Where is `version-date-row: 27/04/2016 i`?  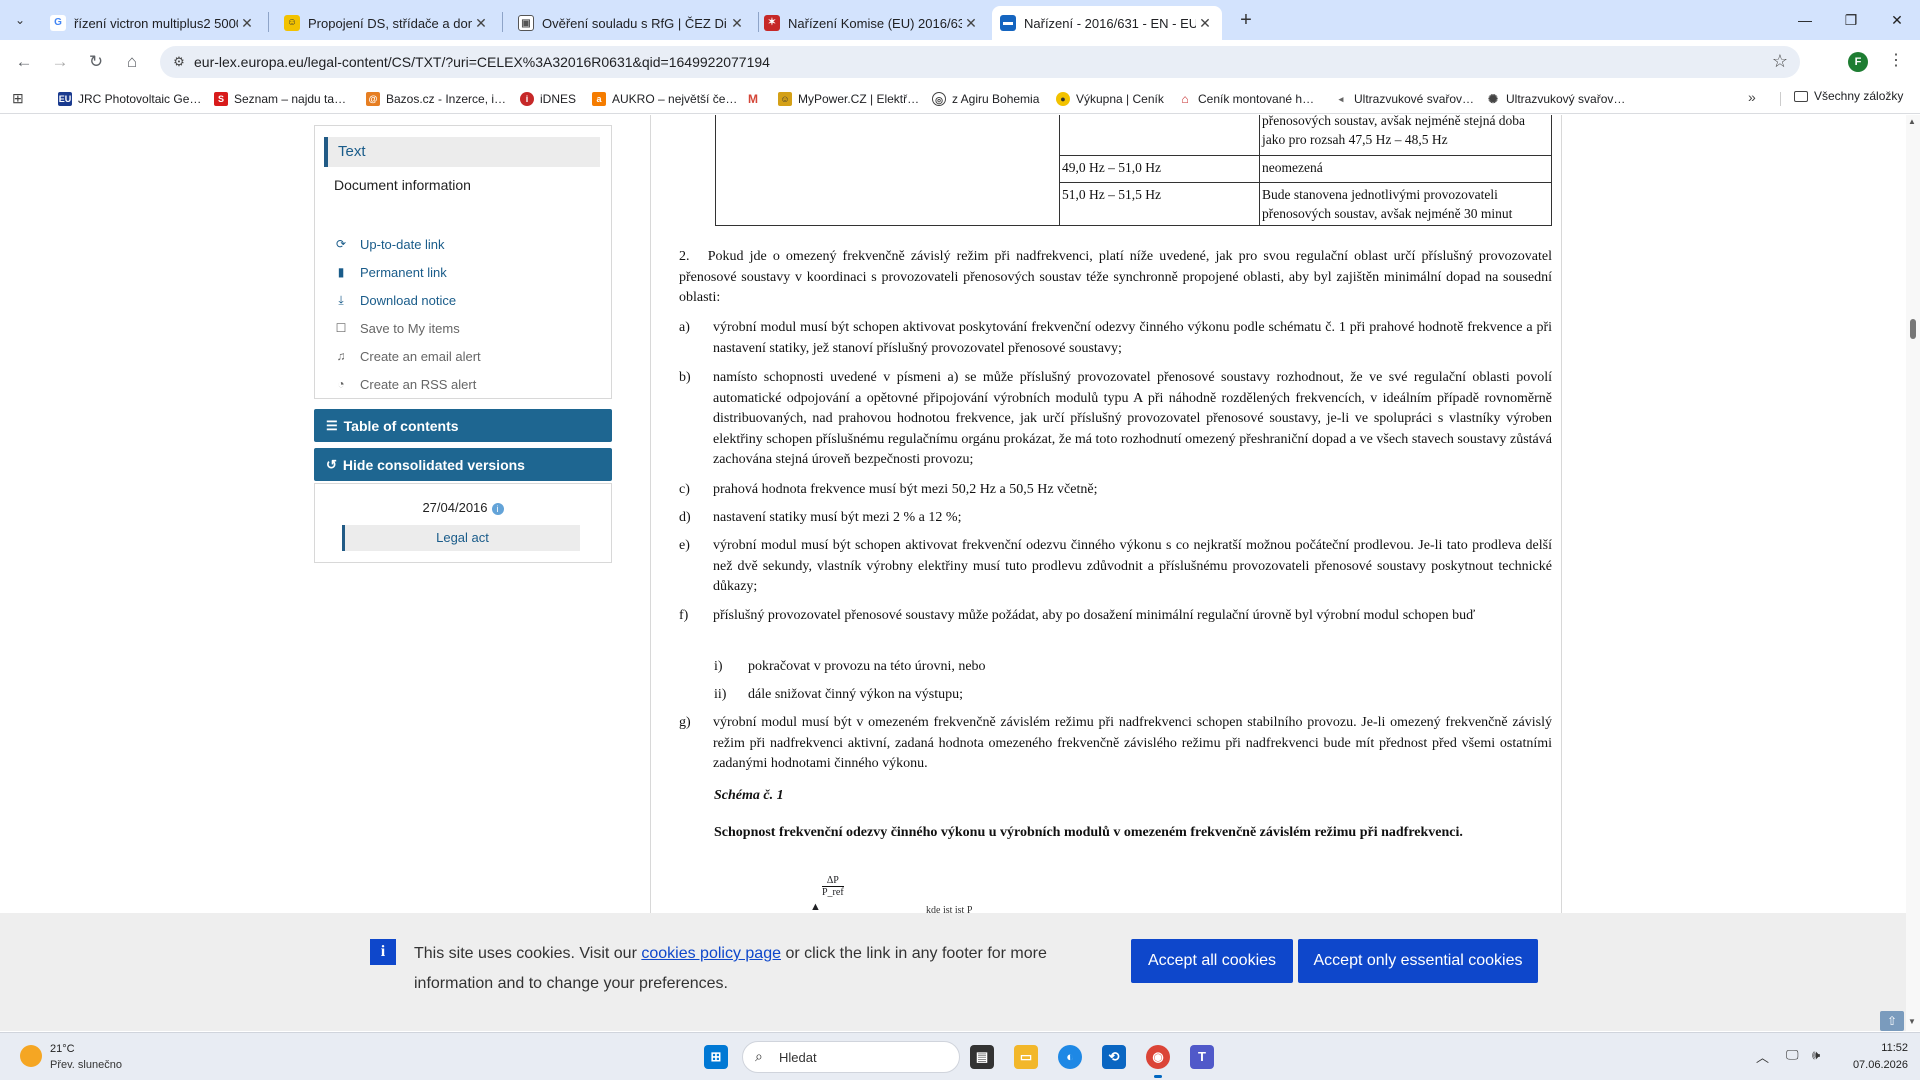
version-date-row: 27/04/2016 i is located at coordinates (463, 507).